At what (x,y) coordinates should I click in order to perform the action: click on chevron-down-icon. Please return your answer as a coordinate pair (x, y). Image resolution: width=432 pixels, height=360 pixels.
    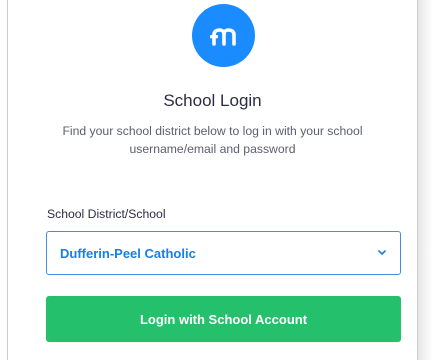
    Looking at the image, I should click on (382, 252).